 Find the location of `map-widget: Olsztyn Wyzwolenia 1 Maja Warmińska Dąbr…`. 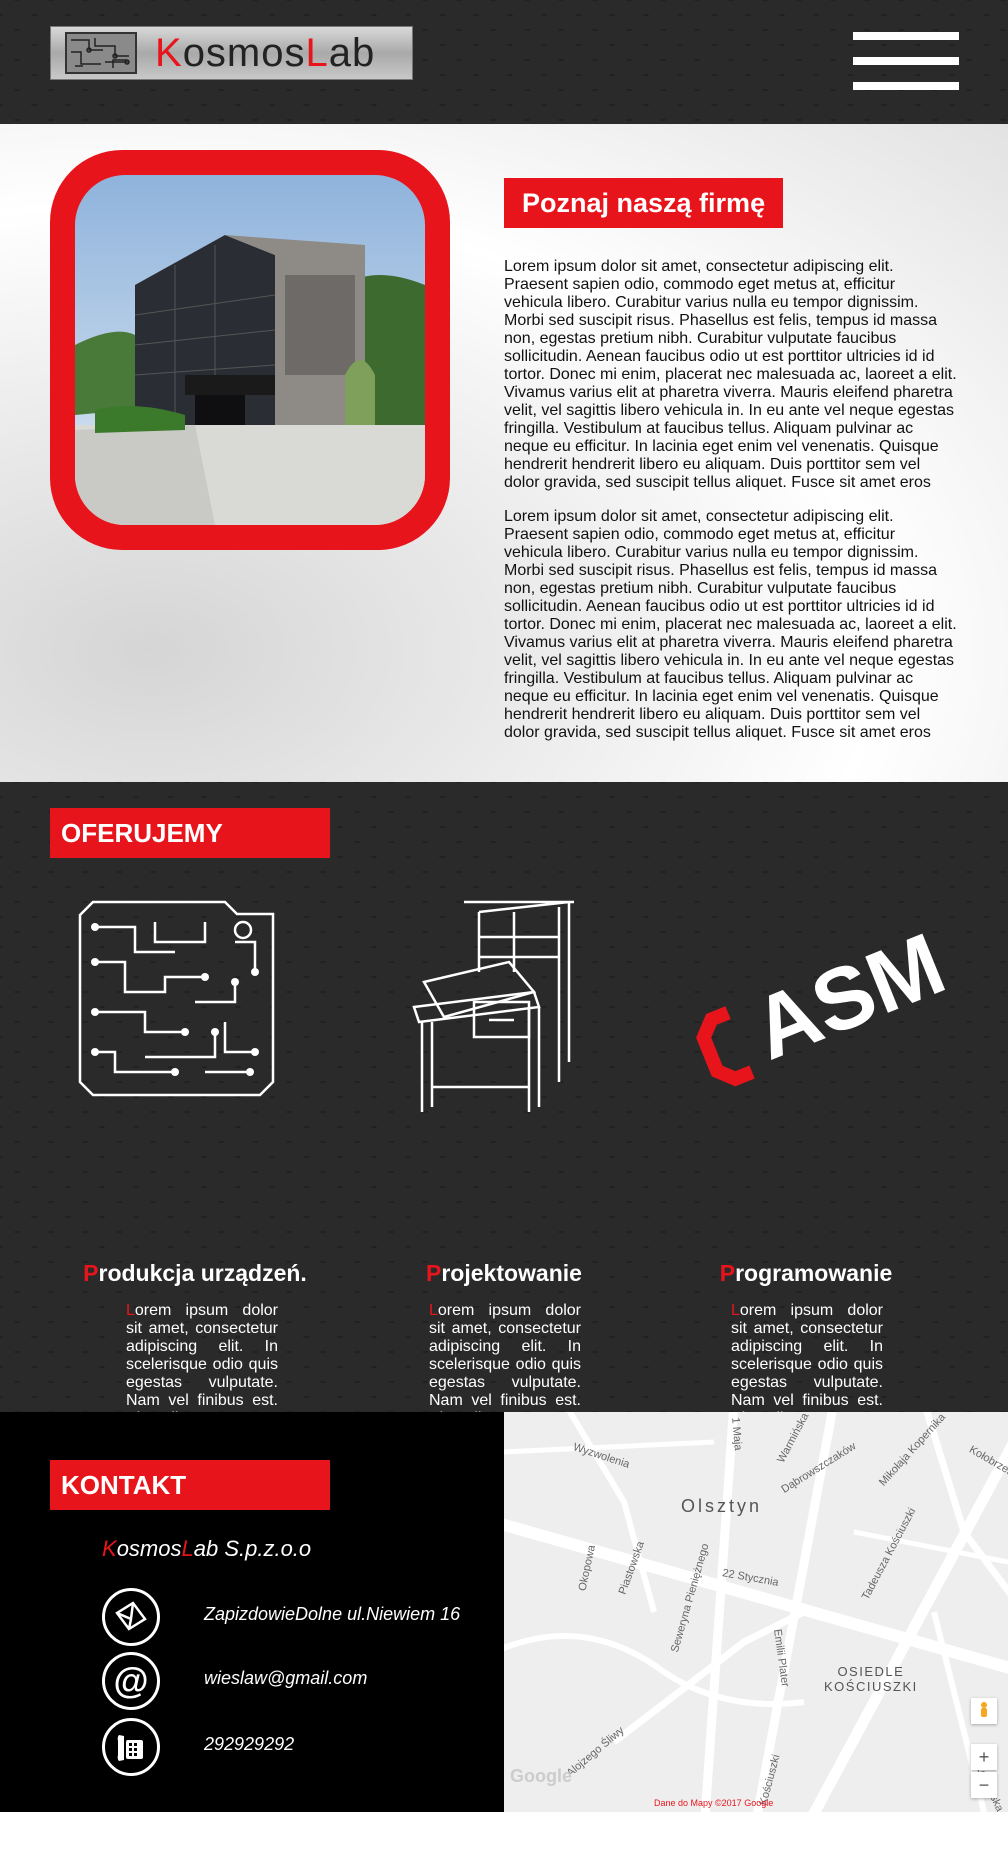

map-widget: Olsztyn Wyzwolenia 1 Maja Warmińska Dąbr… is located at coordinates (756, 1612).